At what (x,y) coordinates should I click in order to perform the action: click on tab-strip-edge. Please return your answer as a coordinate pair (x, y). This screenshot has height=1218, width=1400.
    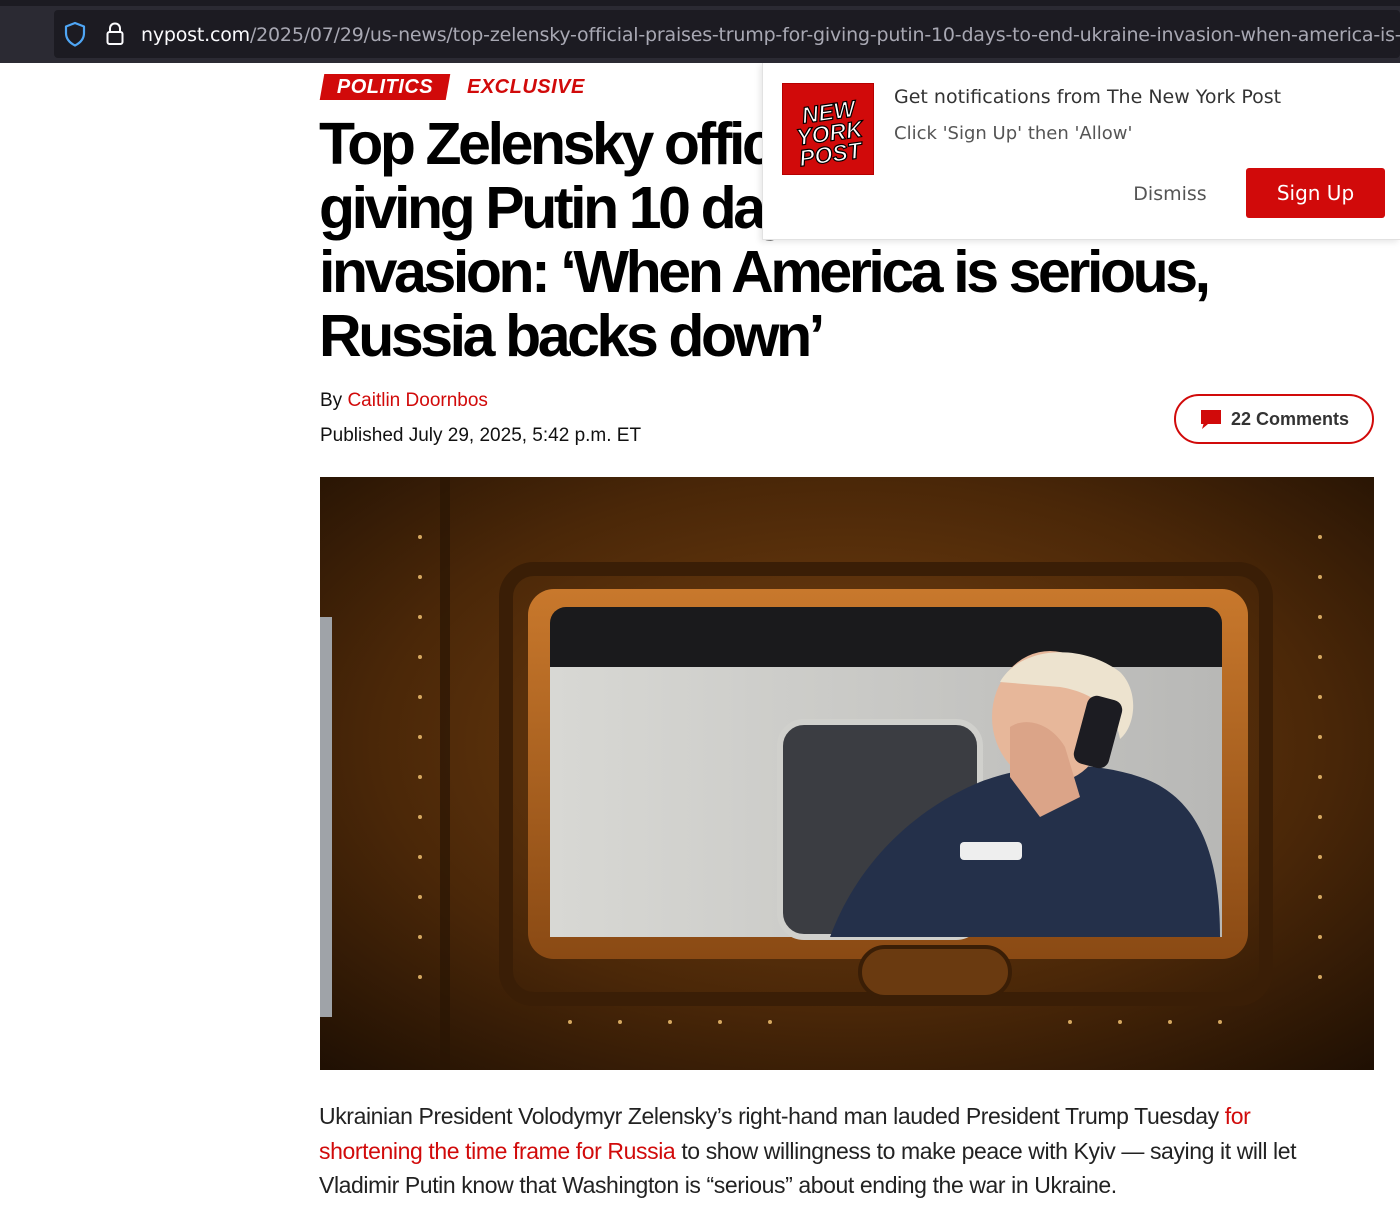
    Looking at the image, I should click on (700, 3).